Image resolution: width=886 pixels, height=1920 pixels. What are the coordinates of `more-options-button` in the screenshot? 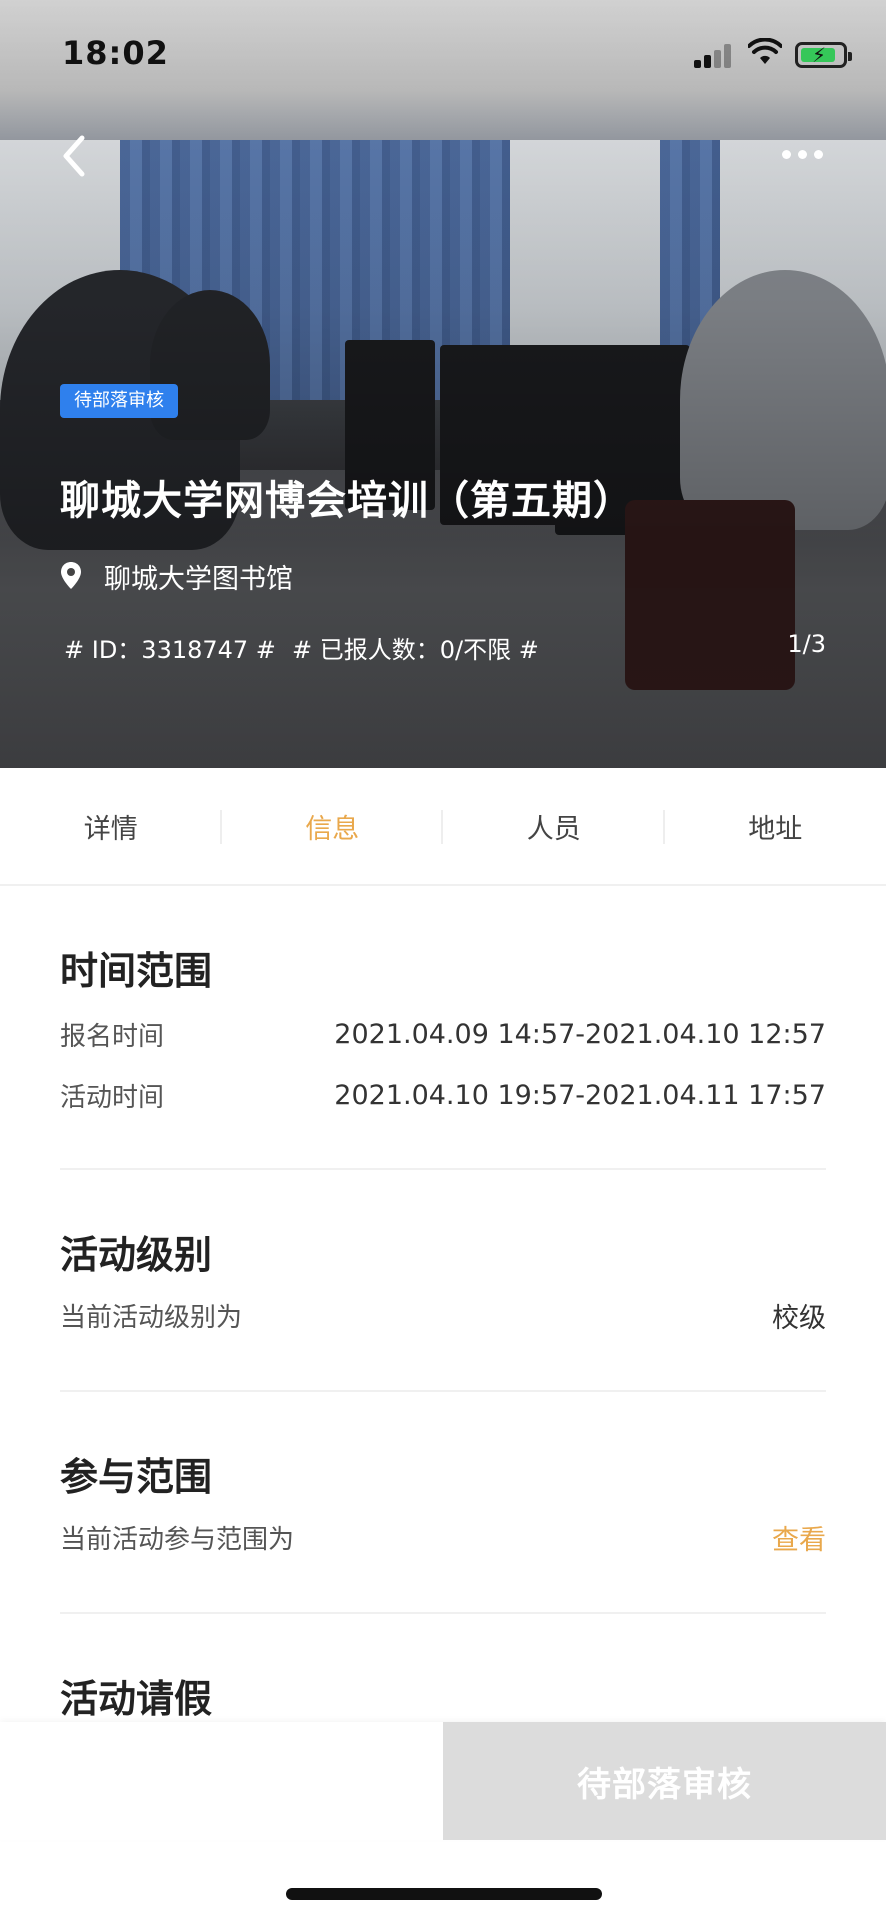 It's located at (803, 155).